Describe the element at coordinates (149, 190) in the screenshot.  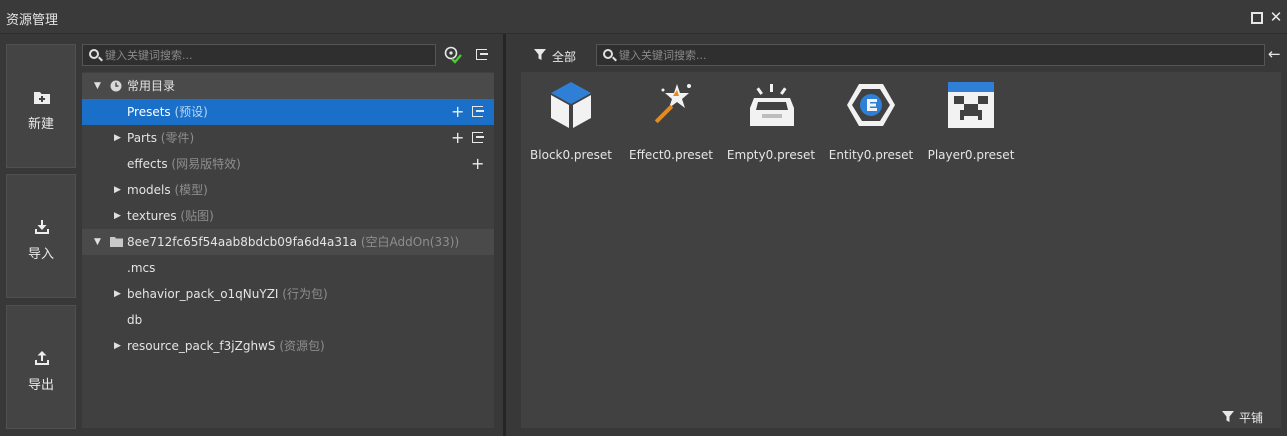
I see `tree-item-name: models` at that location.